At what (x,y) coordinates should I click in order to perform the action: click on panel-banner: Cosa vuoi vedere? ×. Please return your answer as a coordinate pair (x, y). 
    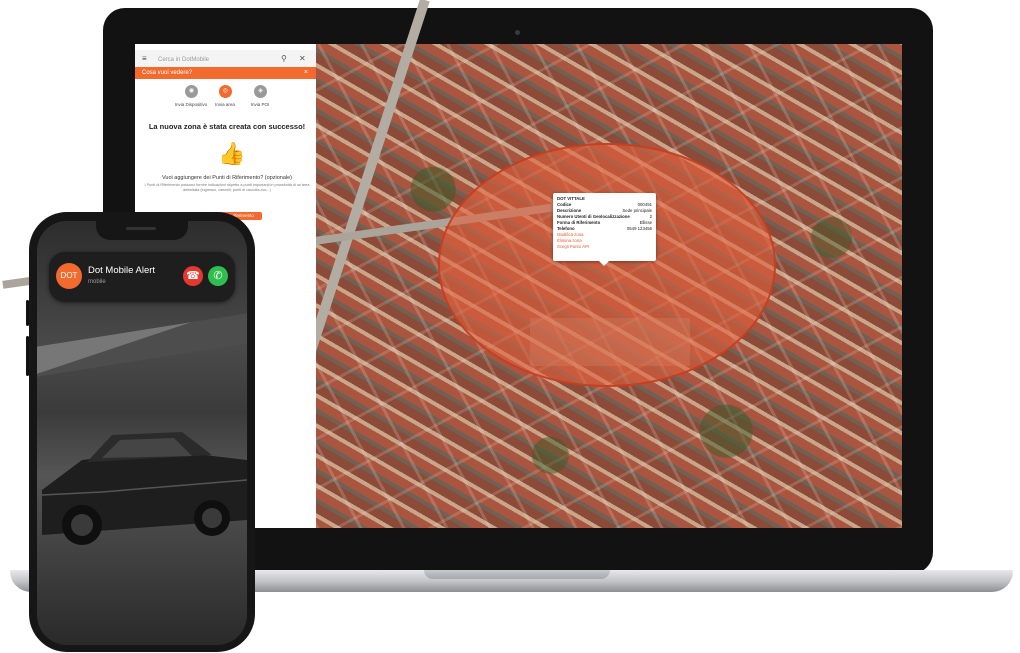
    Looking at the image, I should click on (225, 73).